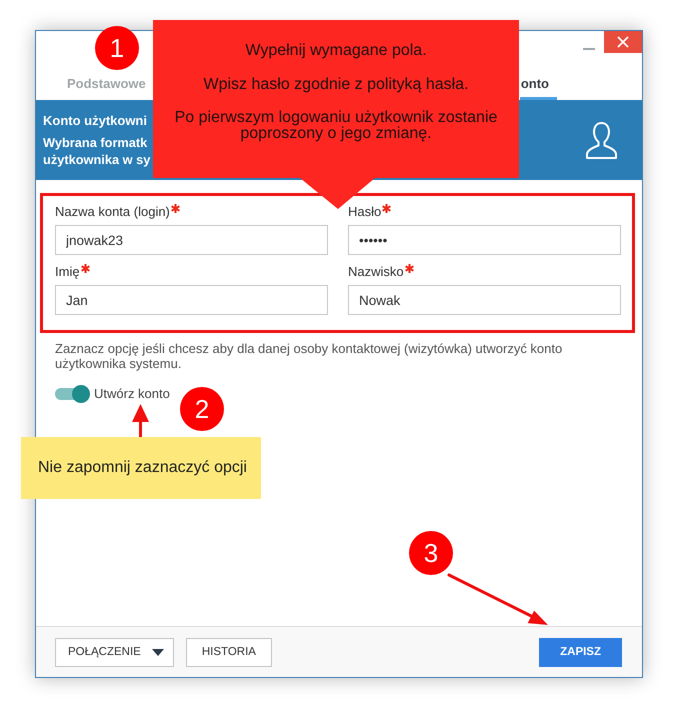 The height and width of the screenshot is (716, 673). I want to click on input-field: ••••••, so click(484, 240).